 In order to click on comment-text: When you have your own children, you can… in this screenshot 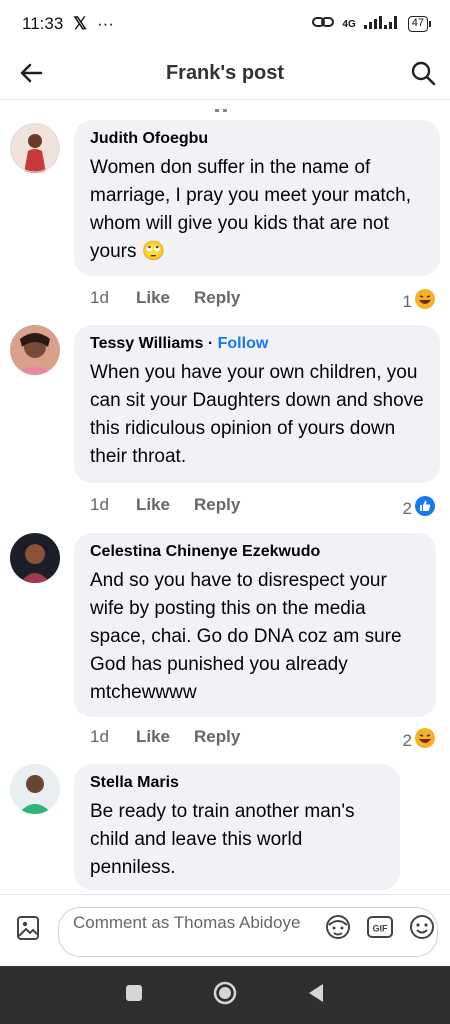, I will do `click(257, 414)`.